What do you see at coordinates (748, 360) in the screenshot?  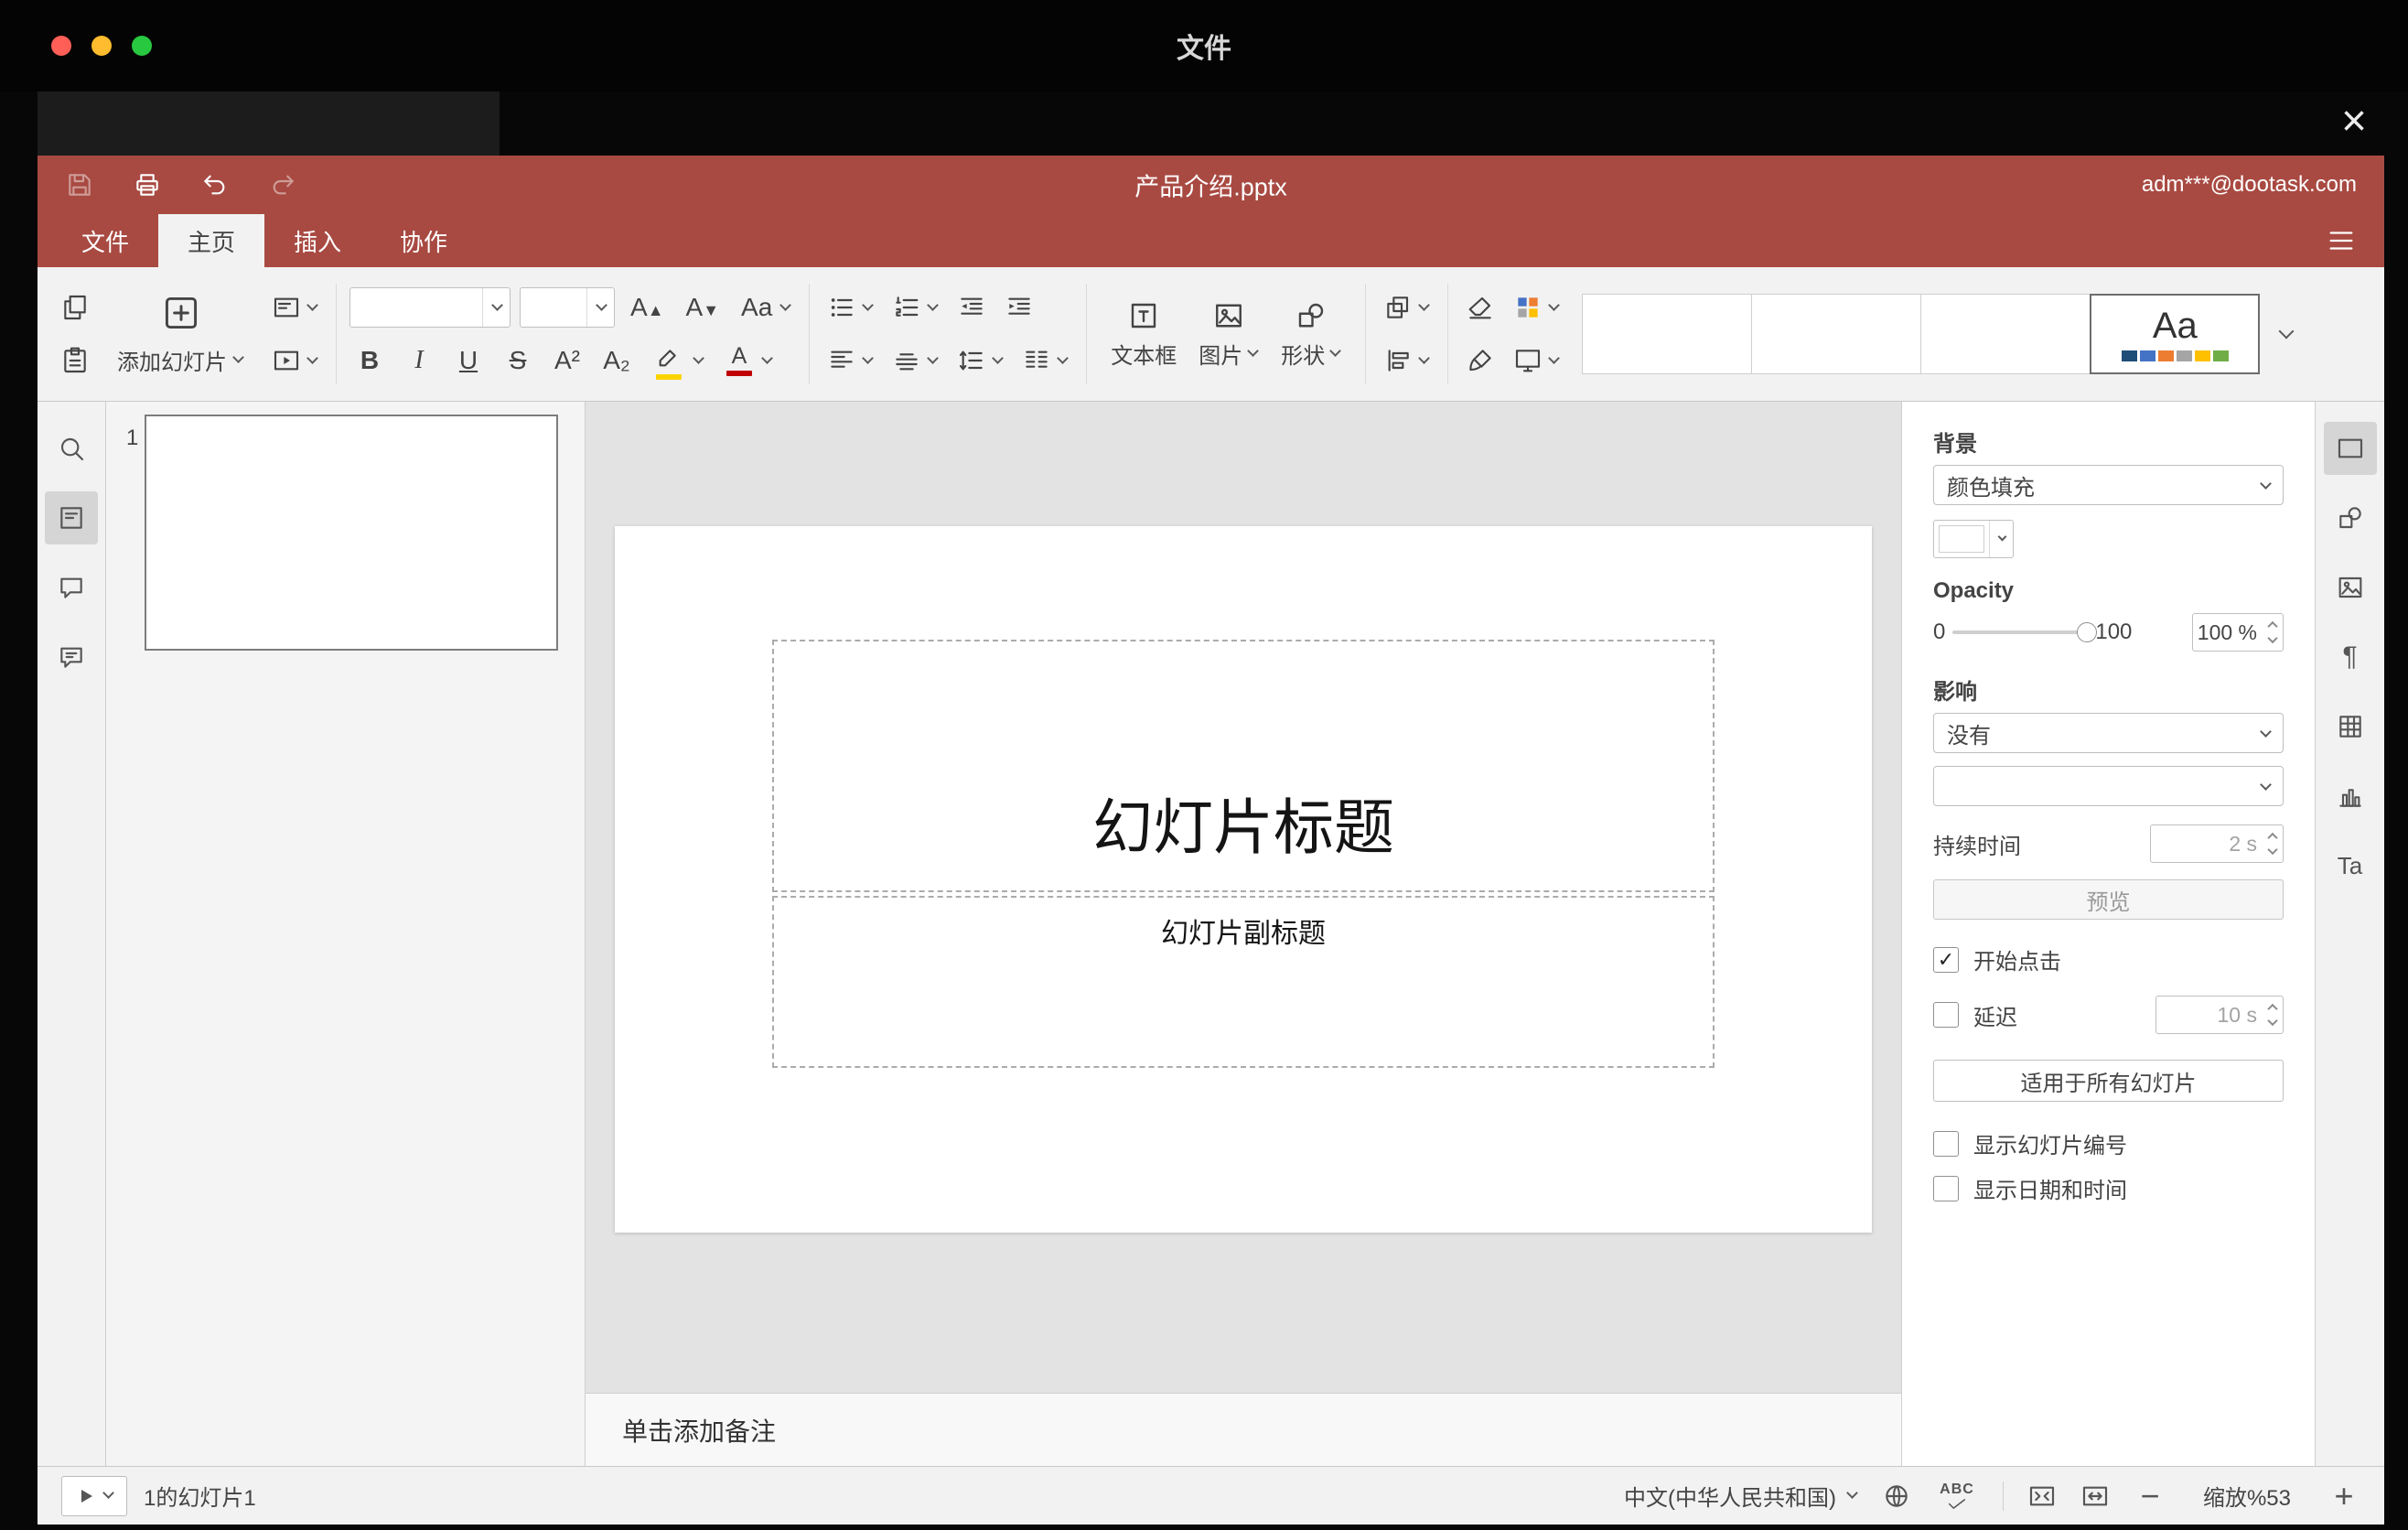 I see `font-color-button: A` at bounding box center [748, 360].